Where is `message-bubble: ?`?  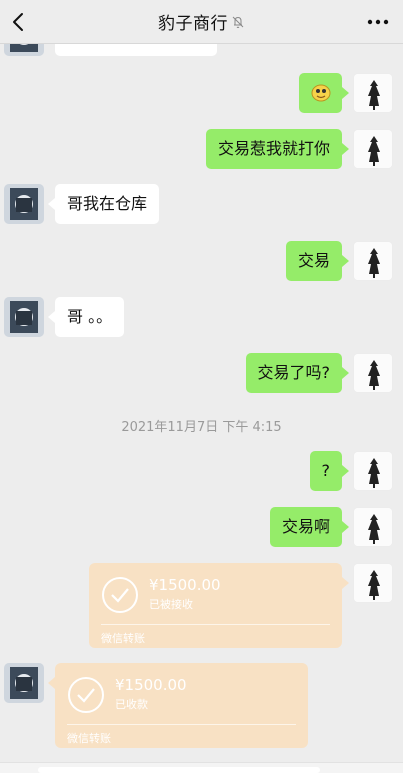 message-bubble: ? is located at coordinates (325, 471).